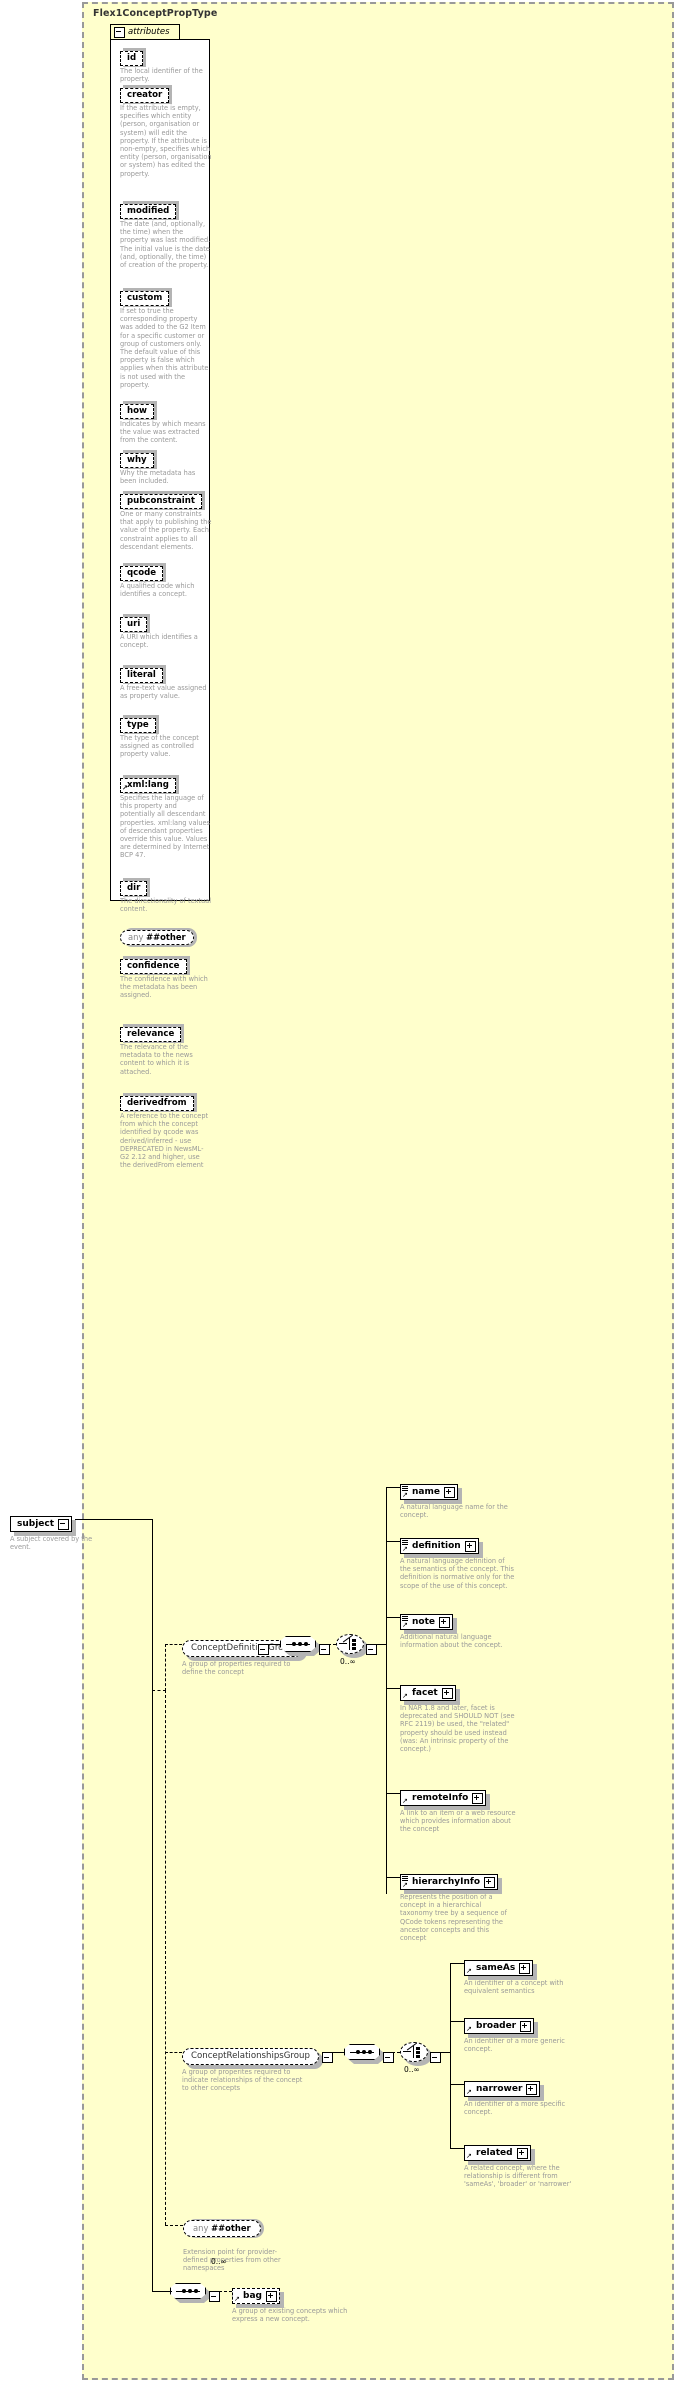 This screenshot has width=676, height=2383. What do you see at coordinates (166, 466) in the screenshot?
I see `attribute-why: why Why the metadata has been included.` at bounding box center [166, 466].